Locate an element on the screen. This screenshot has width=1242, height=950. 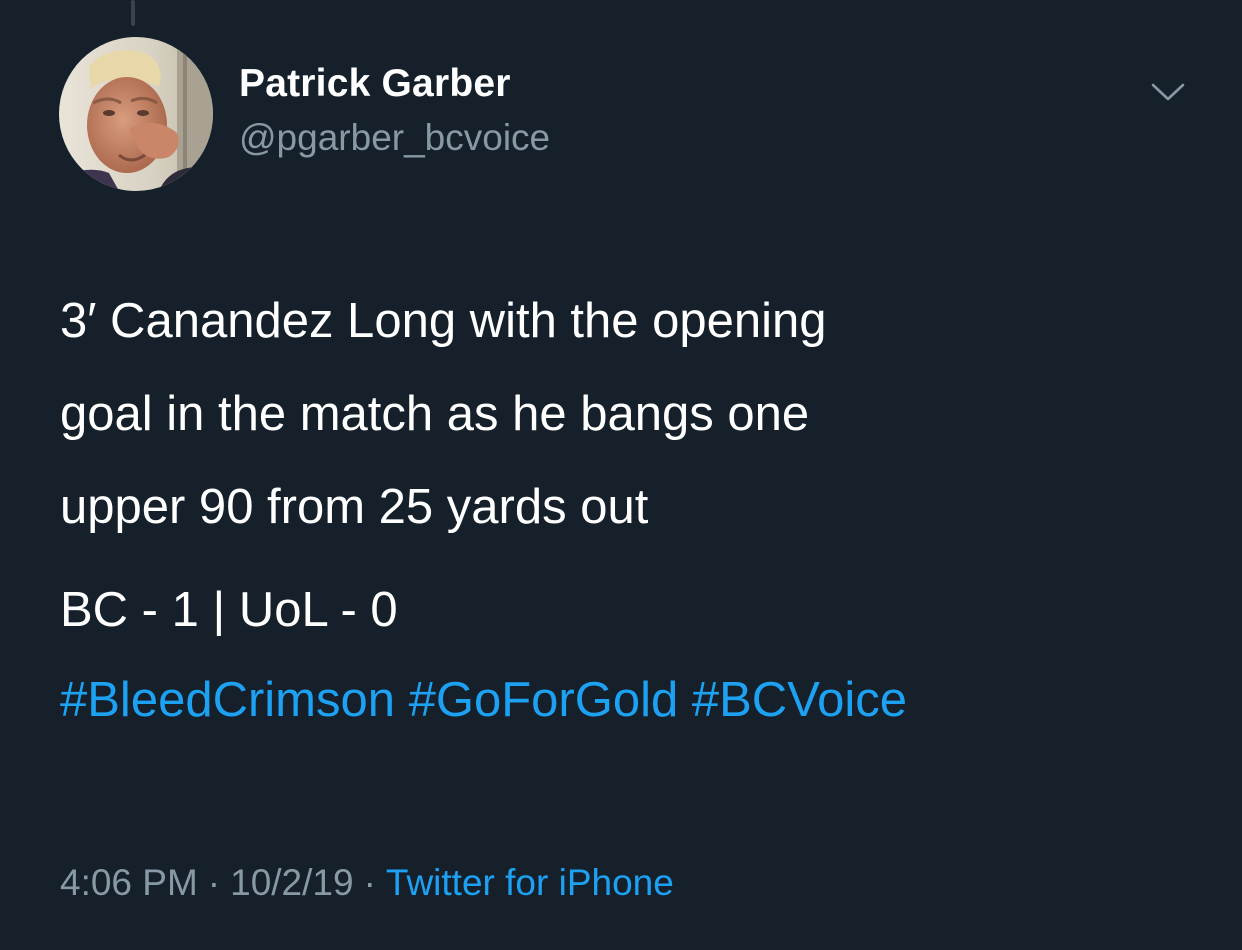
tweet-text-line: goal in the match as he bangs one is located at coordinates (435, 414).